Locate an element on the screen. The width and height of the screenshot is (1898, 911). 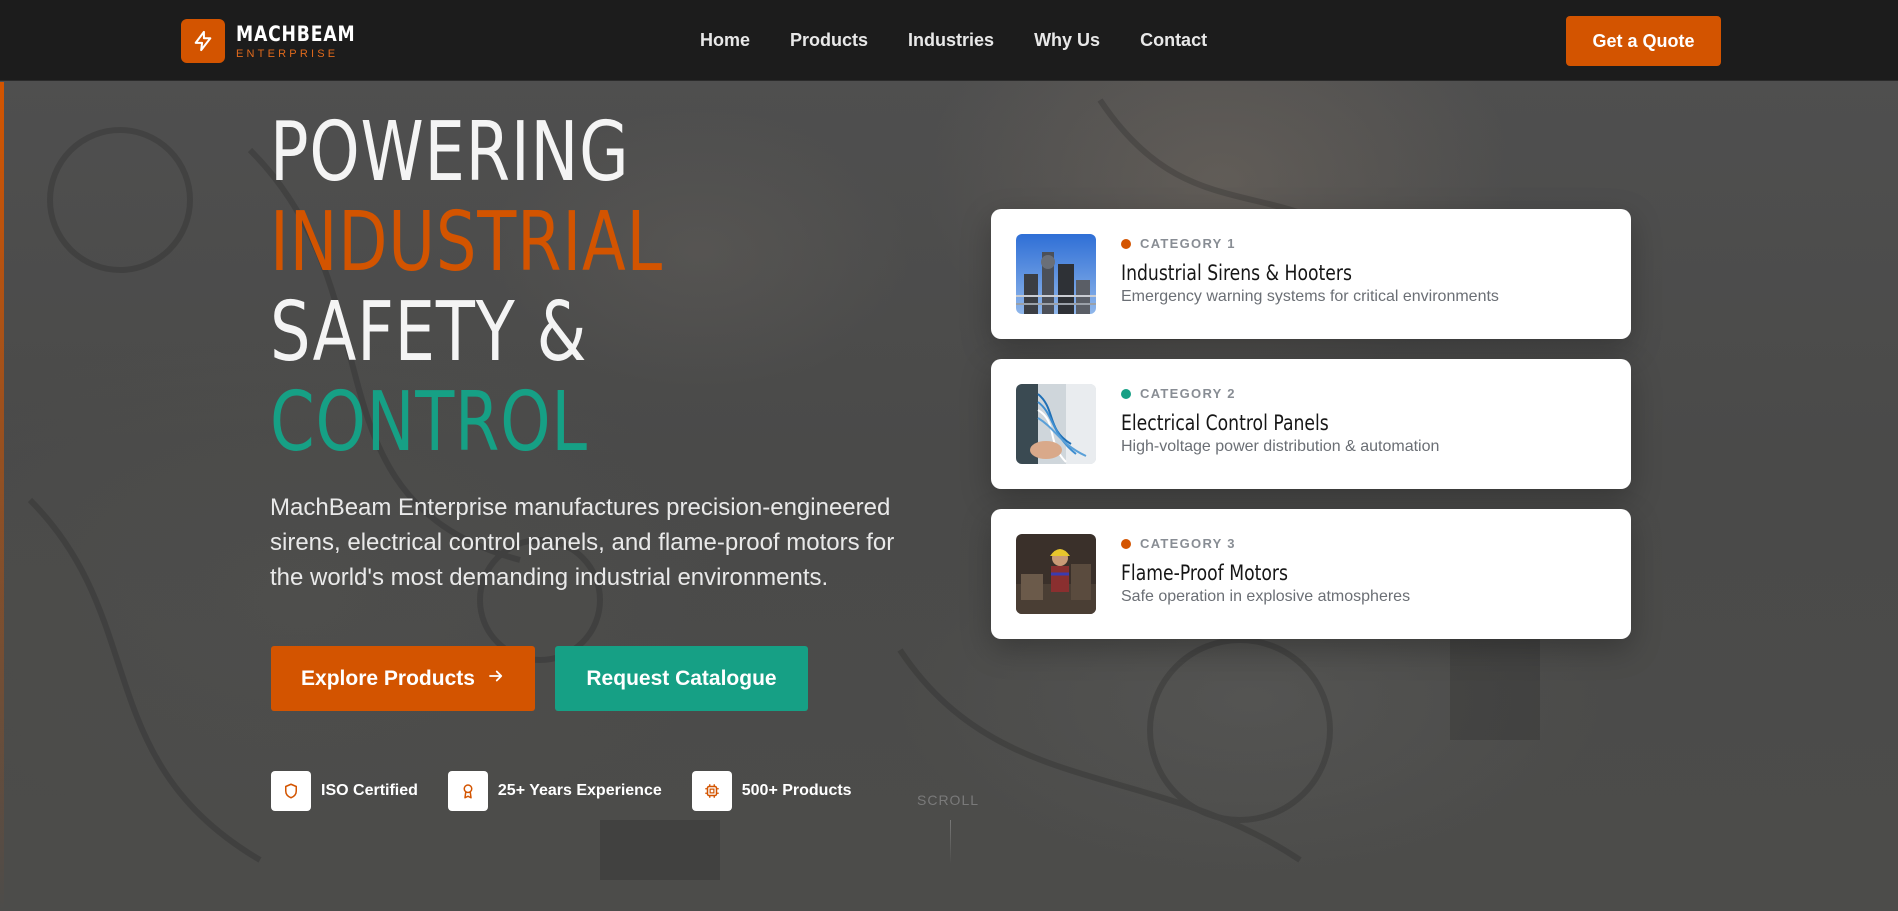
nav-home: Home is located at coordinates (725, 40).